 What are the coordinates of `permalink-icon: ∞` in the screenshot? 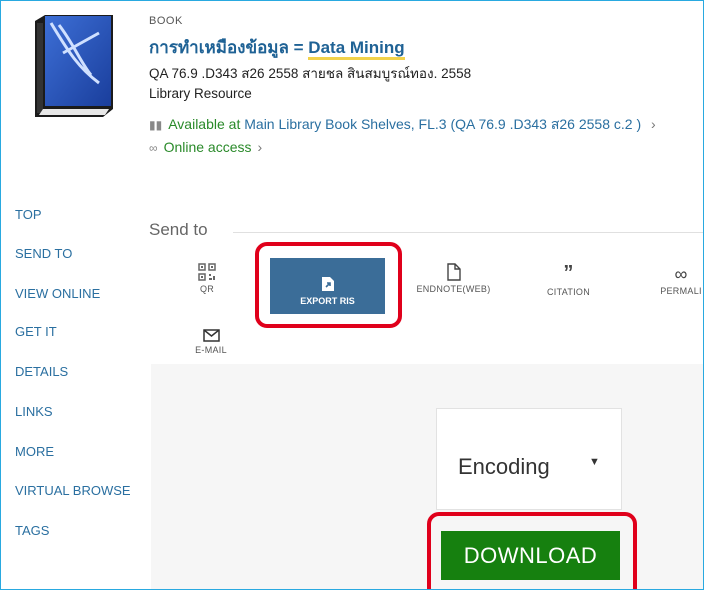 It's located at (681, 274).